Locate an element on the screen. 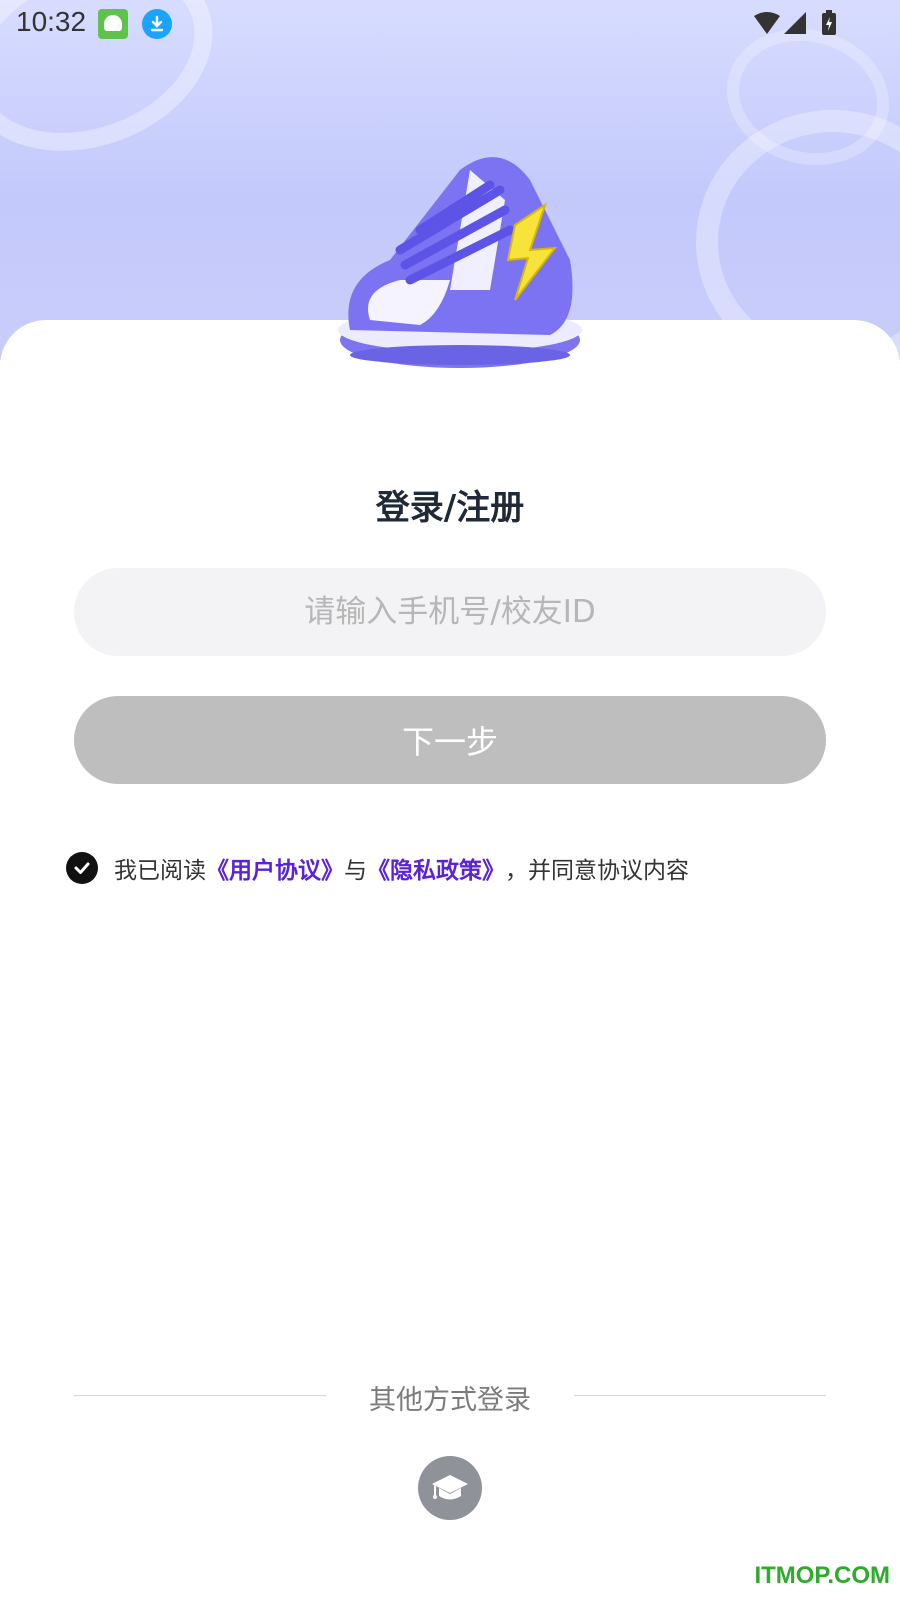 This screenshot has height=1600, width=900. wifi-icon is located at coordinates (767, 23).